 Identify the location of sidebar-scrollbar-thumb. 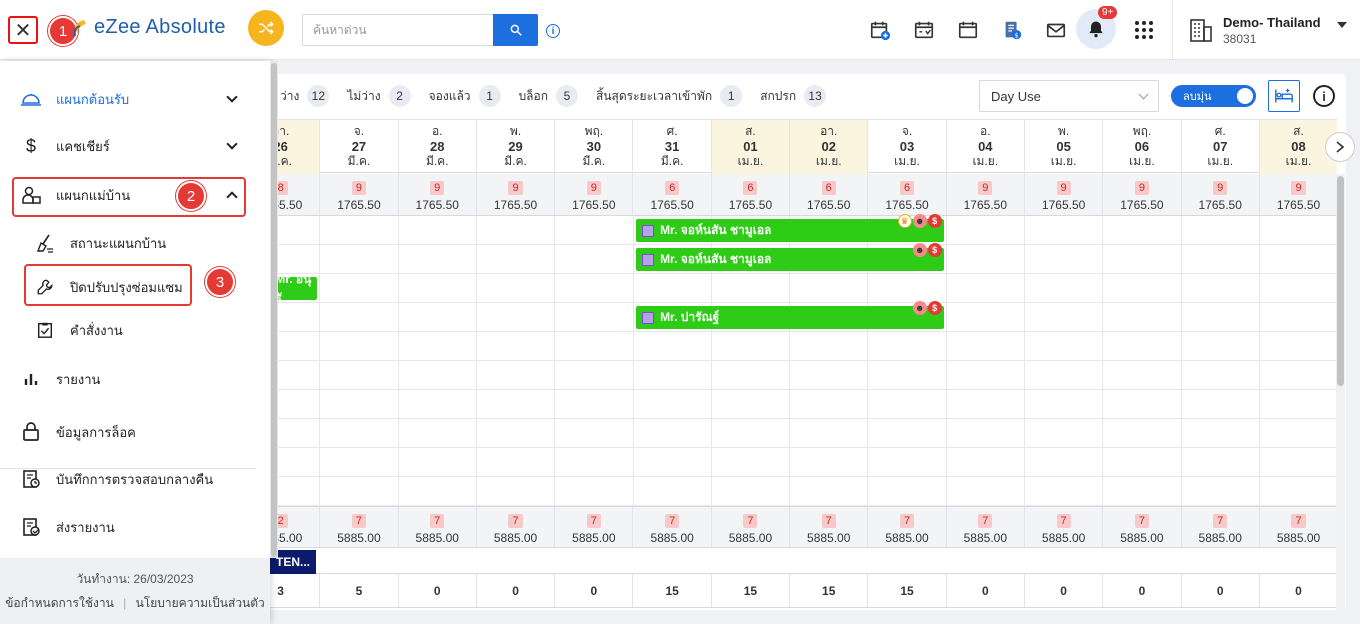
(274, 310).